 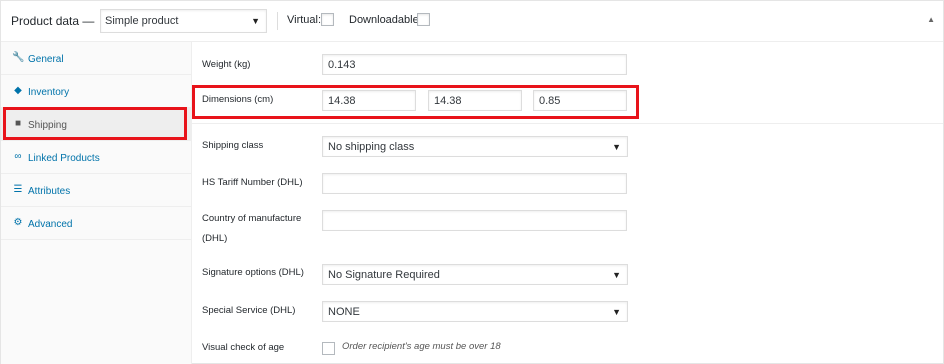 What do you see at coordinates (18, 90) in the screenshot?
I see `tag-icon: ◆` at bounding box center [18, 90].